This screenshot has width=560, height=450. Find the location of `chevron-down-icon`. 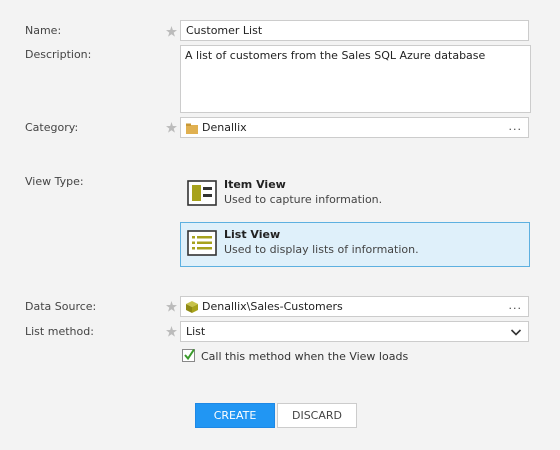

chevron-down-icon is located at coordinates (516, 332).